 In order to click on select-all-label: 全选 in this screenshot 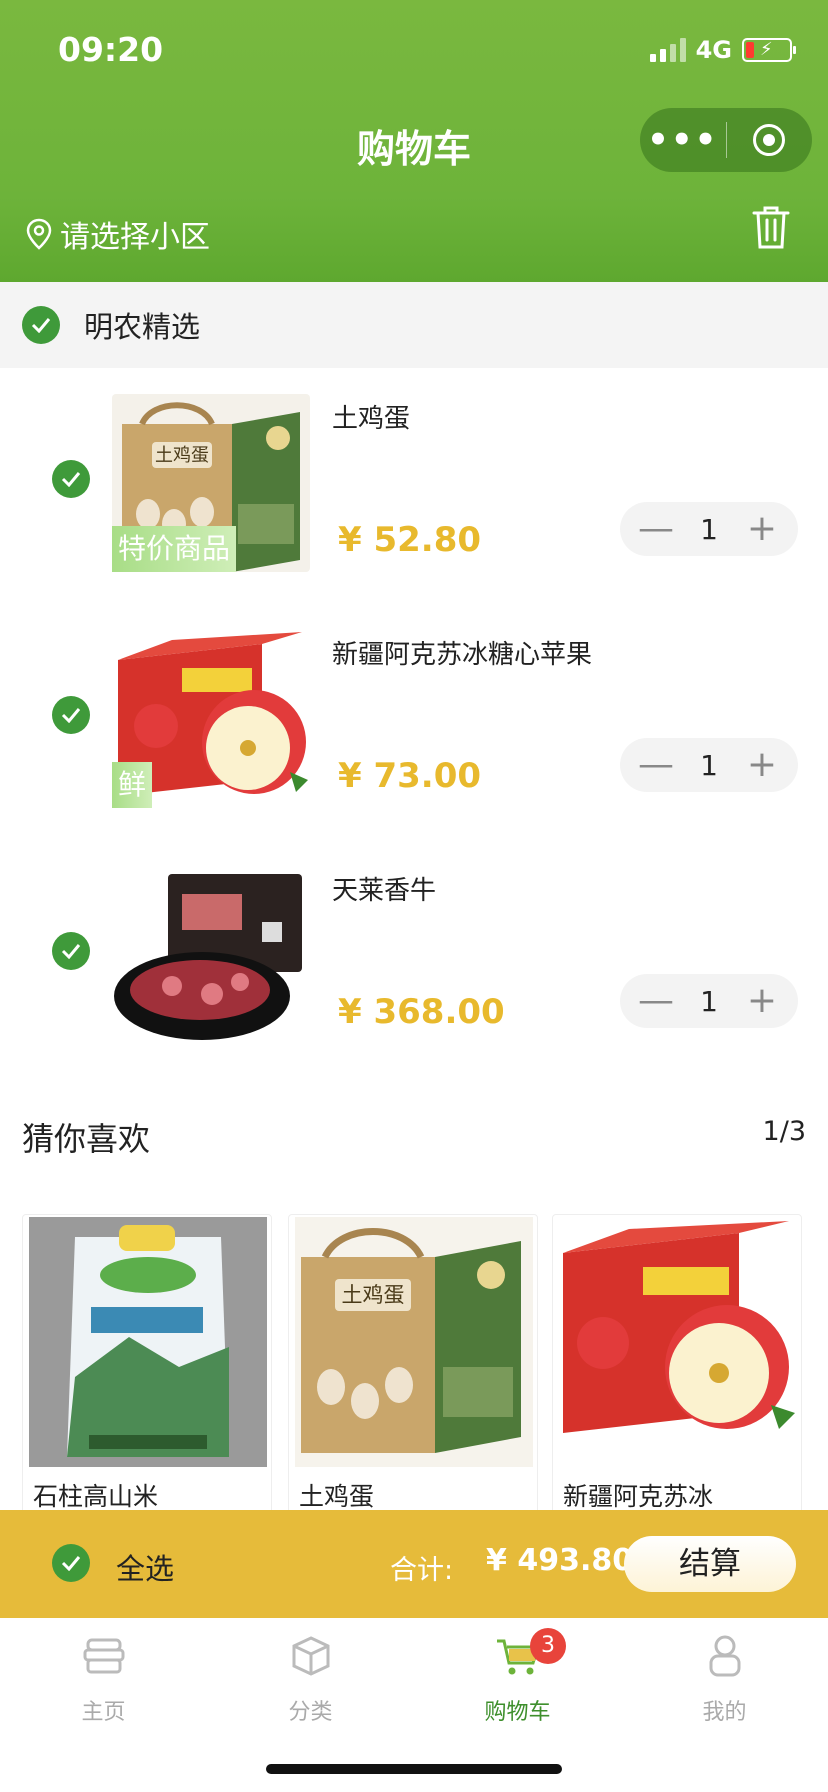, I will do `click(145, 1567)`.